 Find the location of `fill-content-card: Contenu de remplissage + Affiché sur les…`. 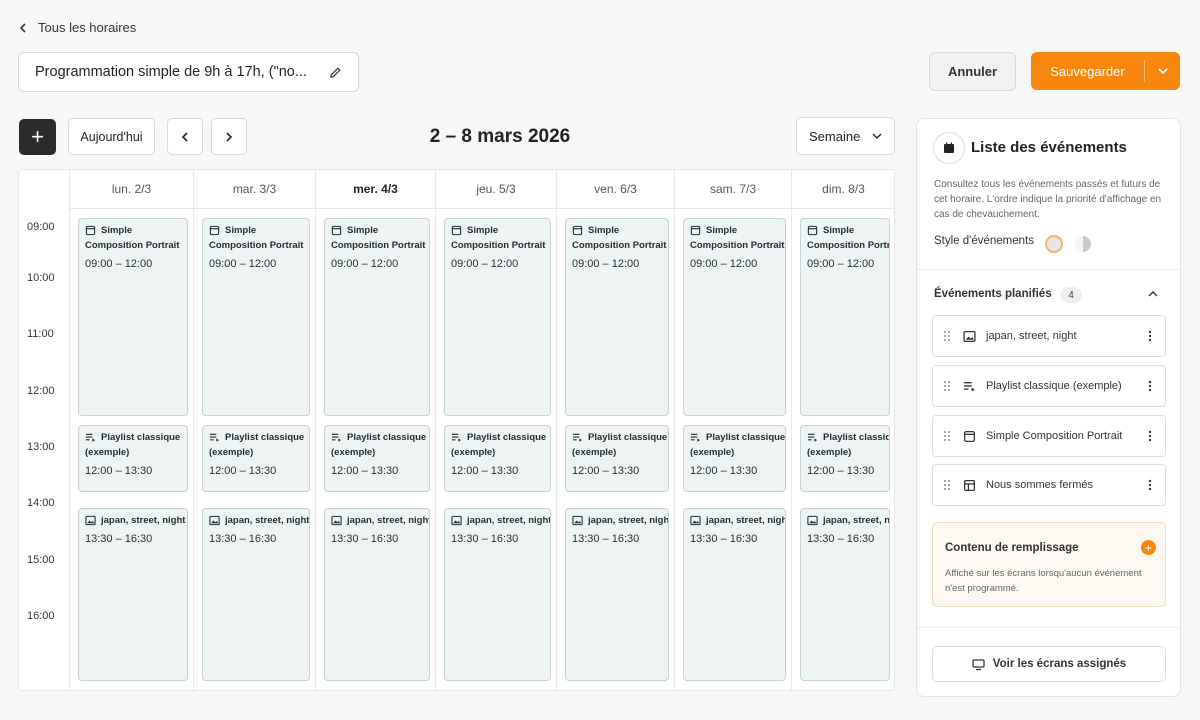

fill-content-card: Contenu de remplissage + Affiché sur les… is located at coordinates (1049, 564).